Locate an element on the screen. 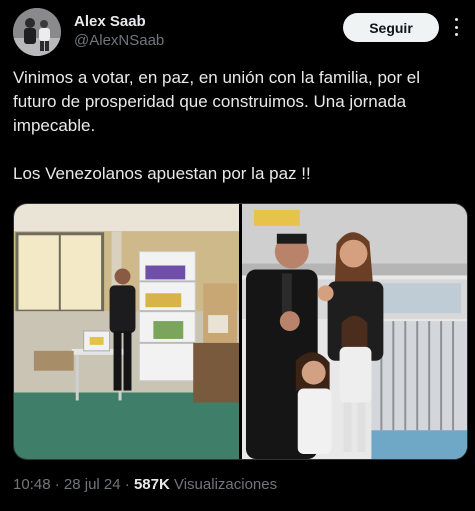 This screenshot has width=475, height=511. tweet-time: 10:48 is located at coordinates (32, 484).